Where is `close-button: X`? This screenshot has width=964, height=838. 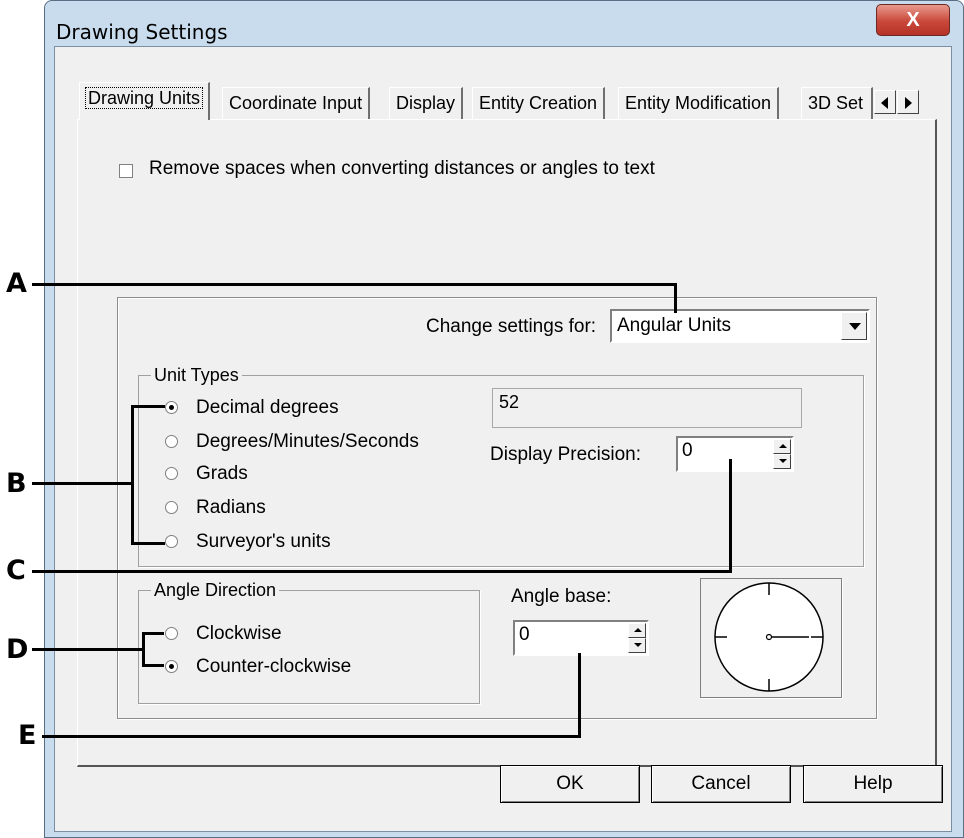 close-button: X is located at coordinates (913, 20).